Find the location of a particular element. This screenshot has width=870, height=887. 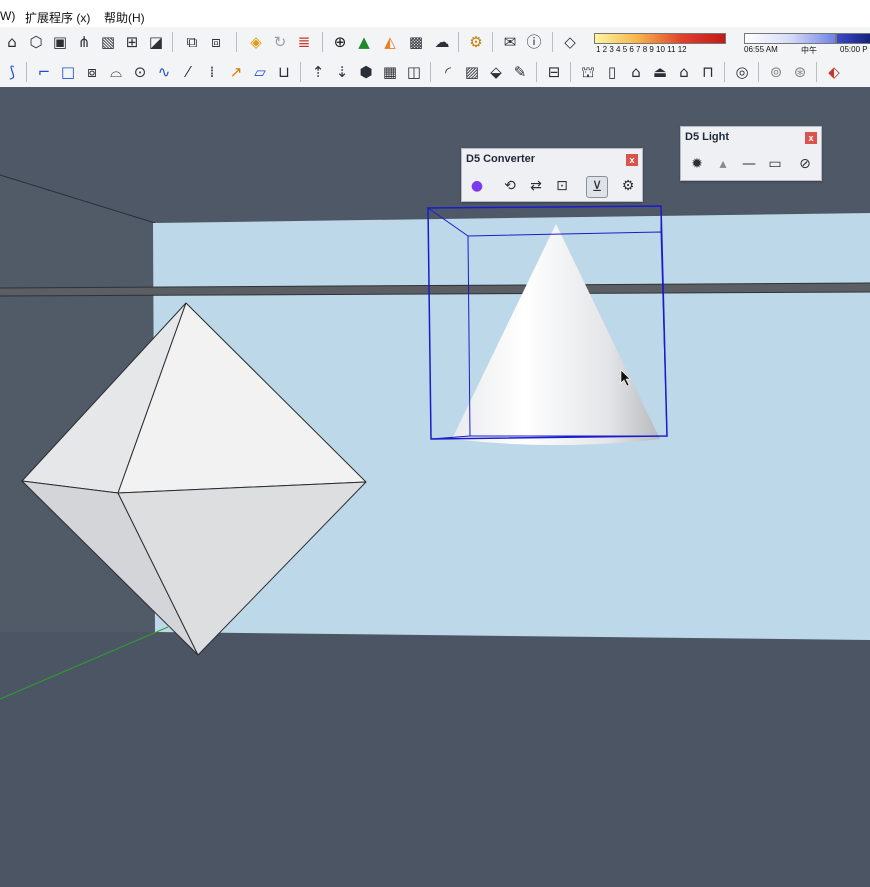

window-icon: ⊟ is located at coordinates (554, 72).